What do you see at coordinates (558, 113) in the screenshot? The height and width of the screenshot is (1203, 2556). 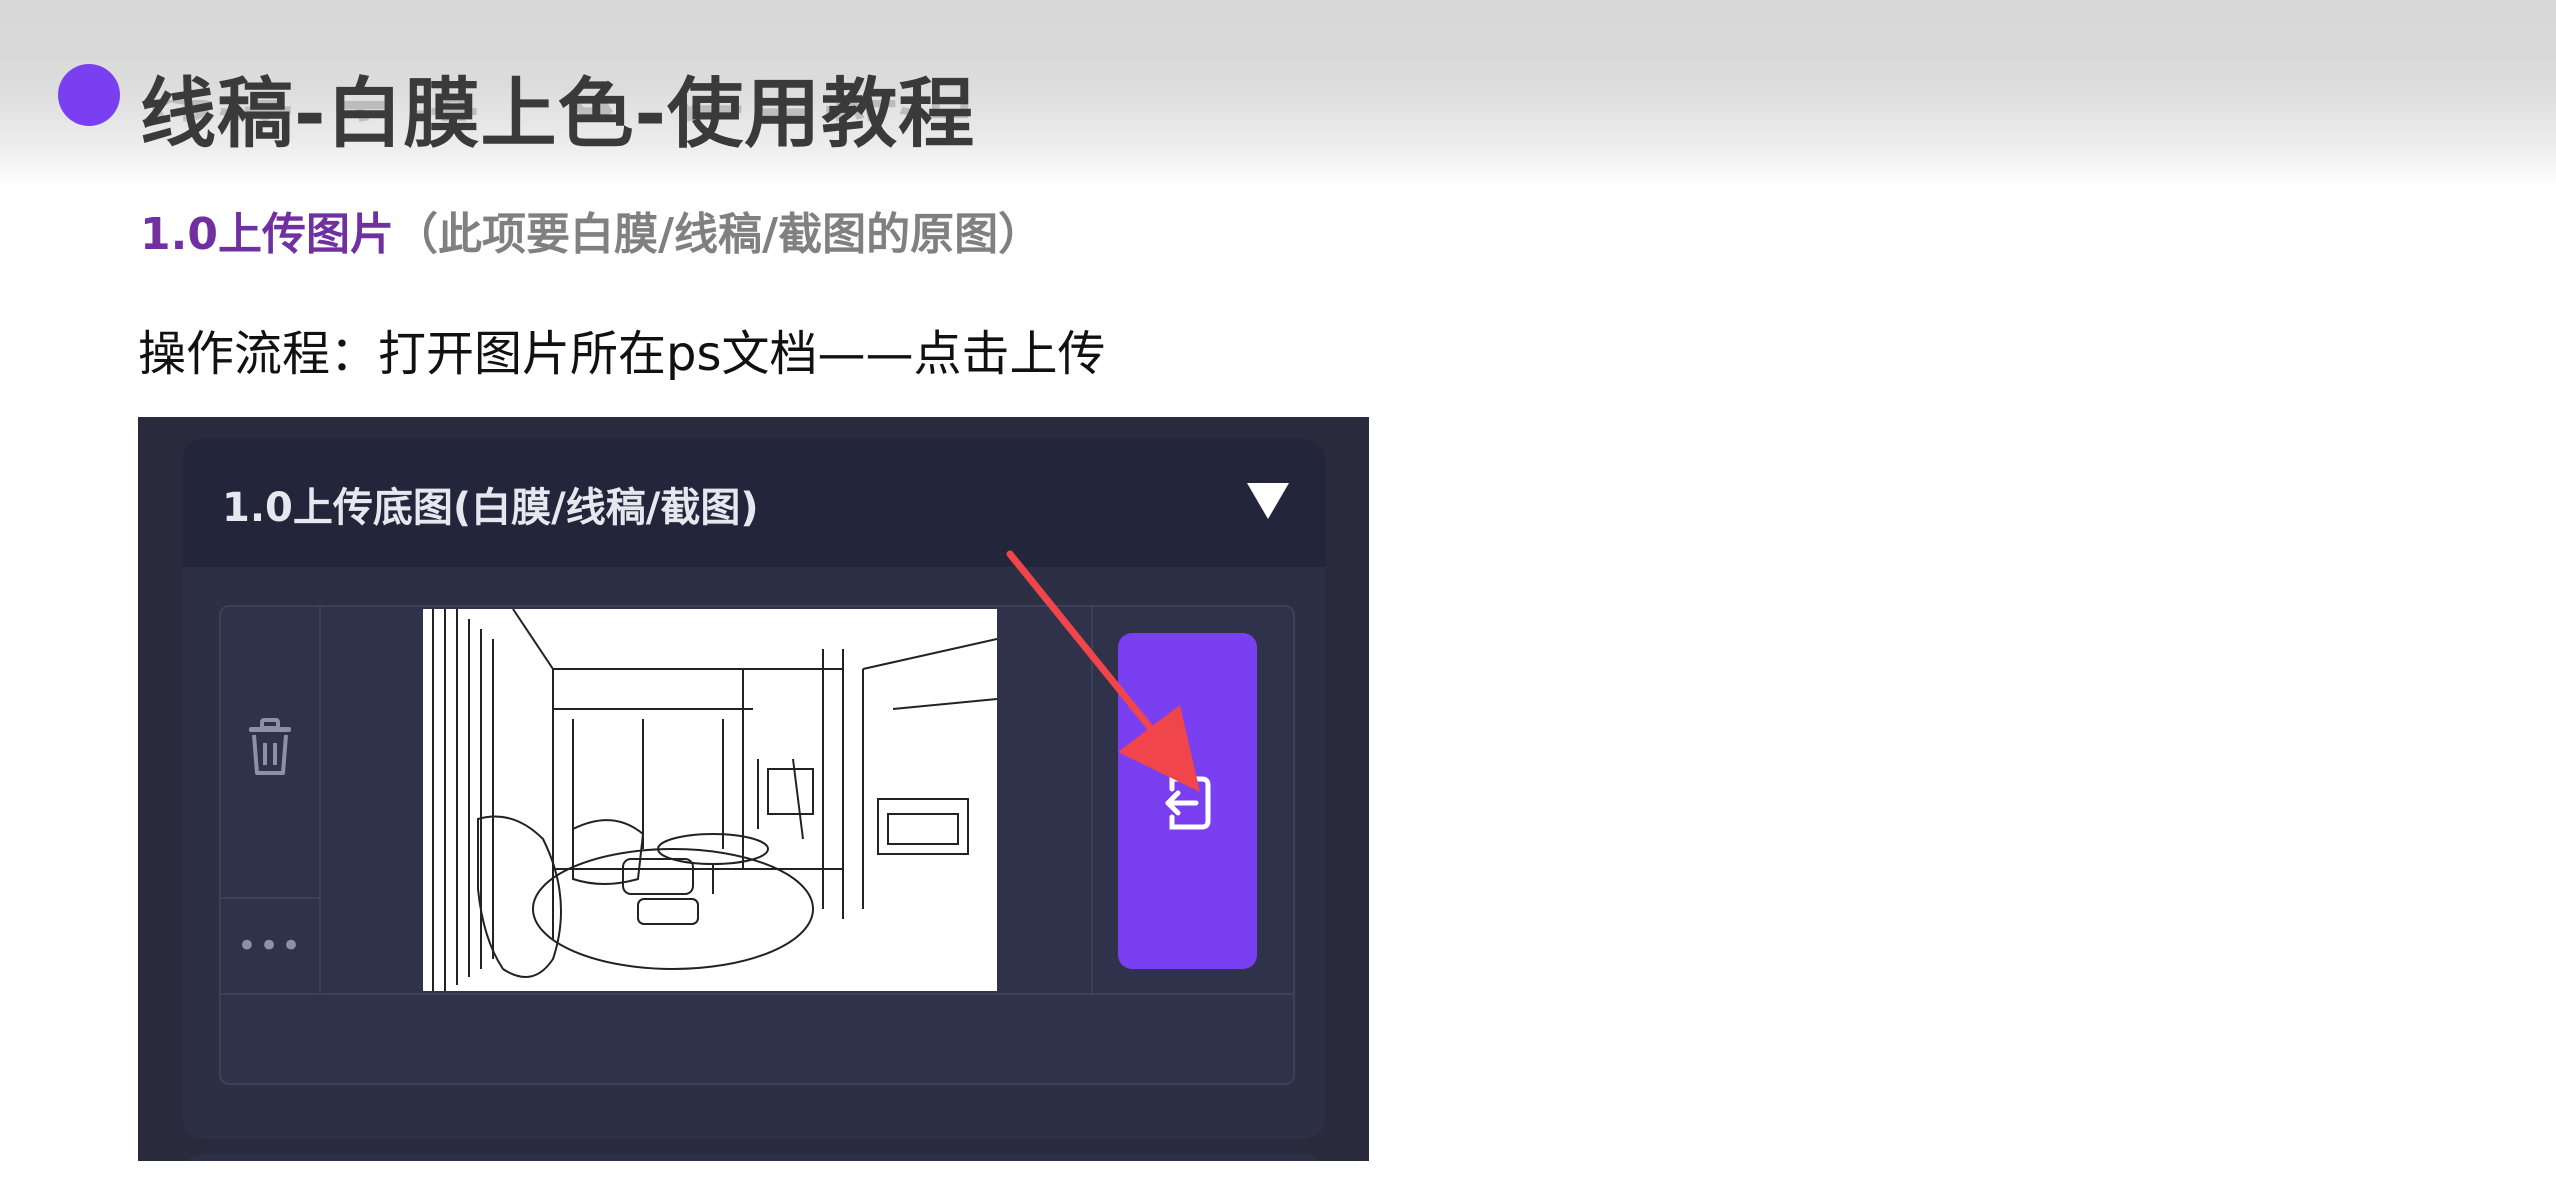 I see `page-title: 线稿-白膜上色-使用教程` at bounding box center [558, 113].